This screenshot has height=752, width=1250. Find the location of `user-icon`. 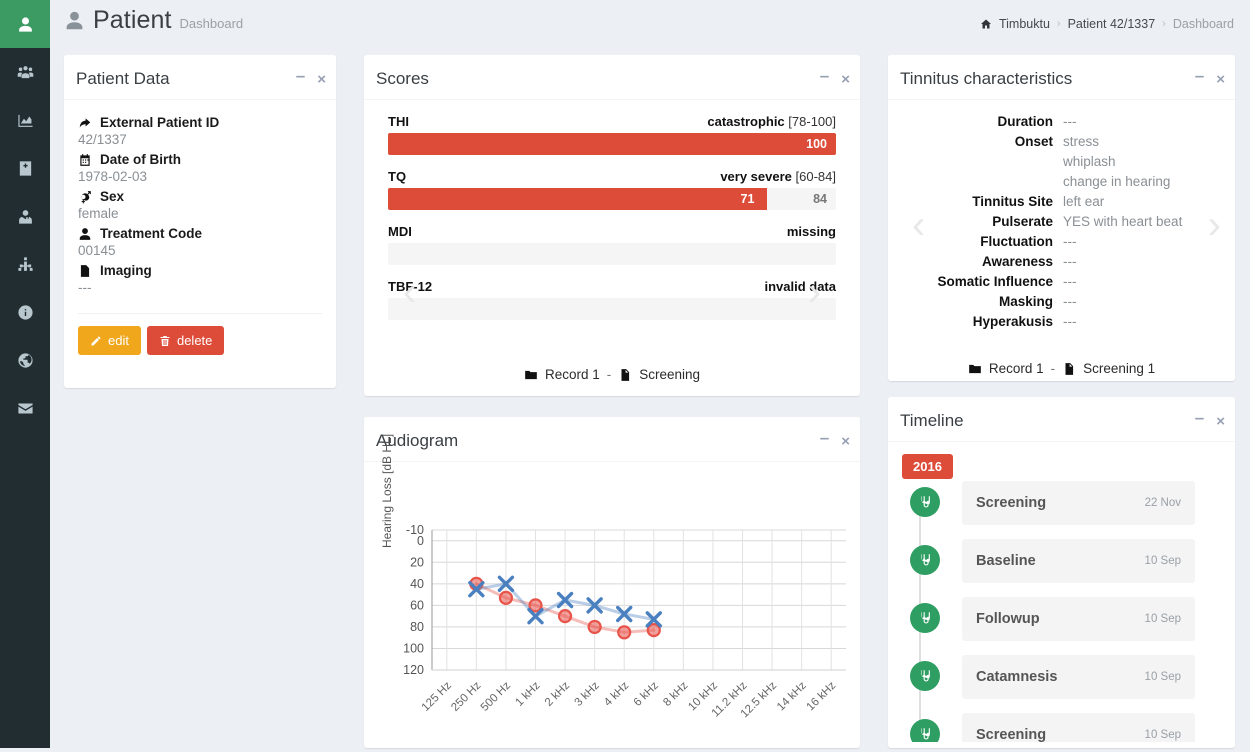

user-icon is located at coordinates (85, 234).